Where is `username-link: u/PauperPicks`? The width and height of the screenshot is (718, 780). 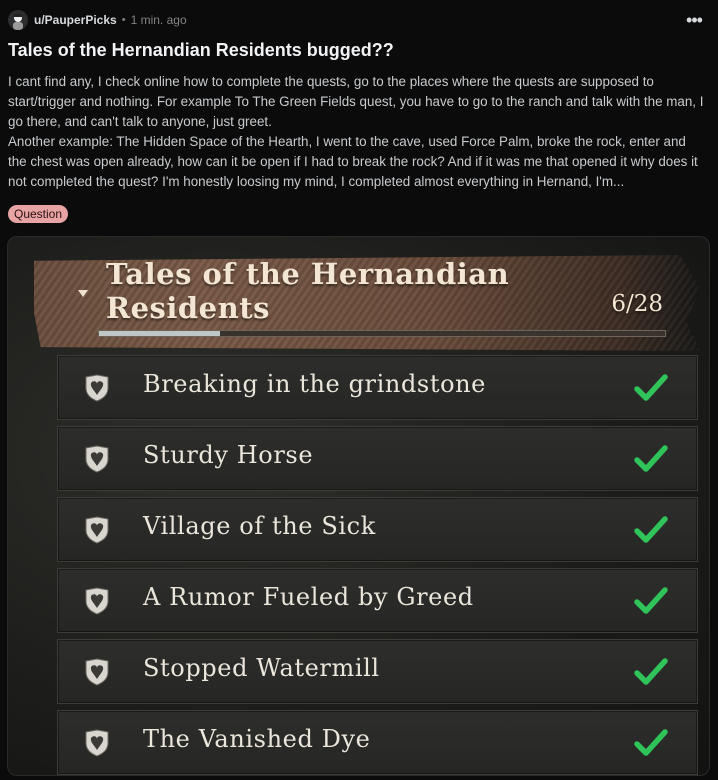 username-link: u/PauperPicks is located at coordinates (75, 20).